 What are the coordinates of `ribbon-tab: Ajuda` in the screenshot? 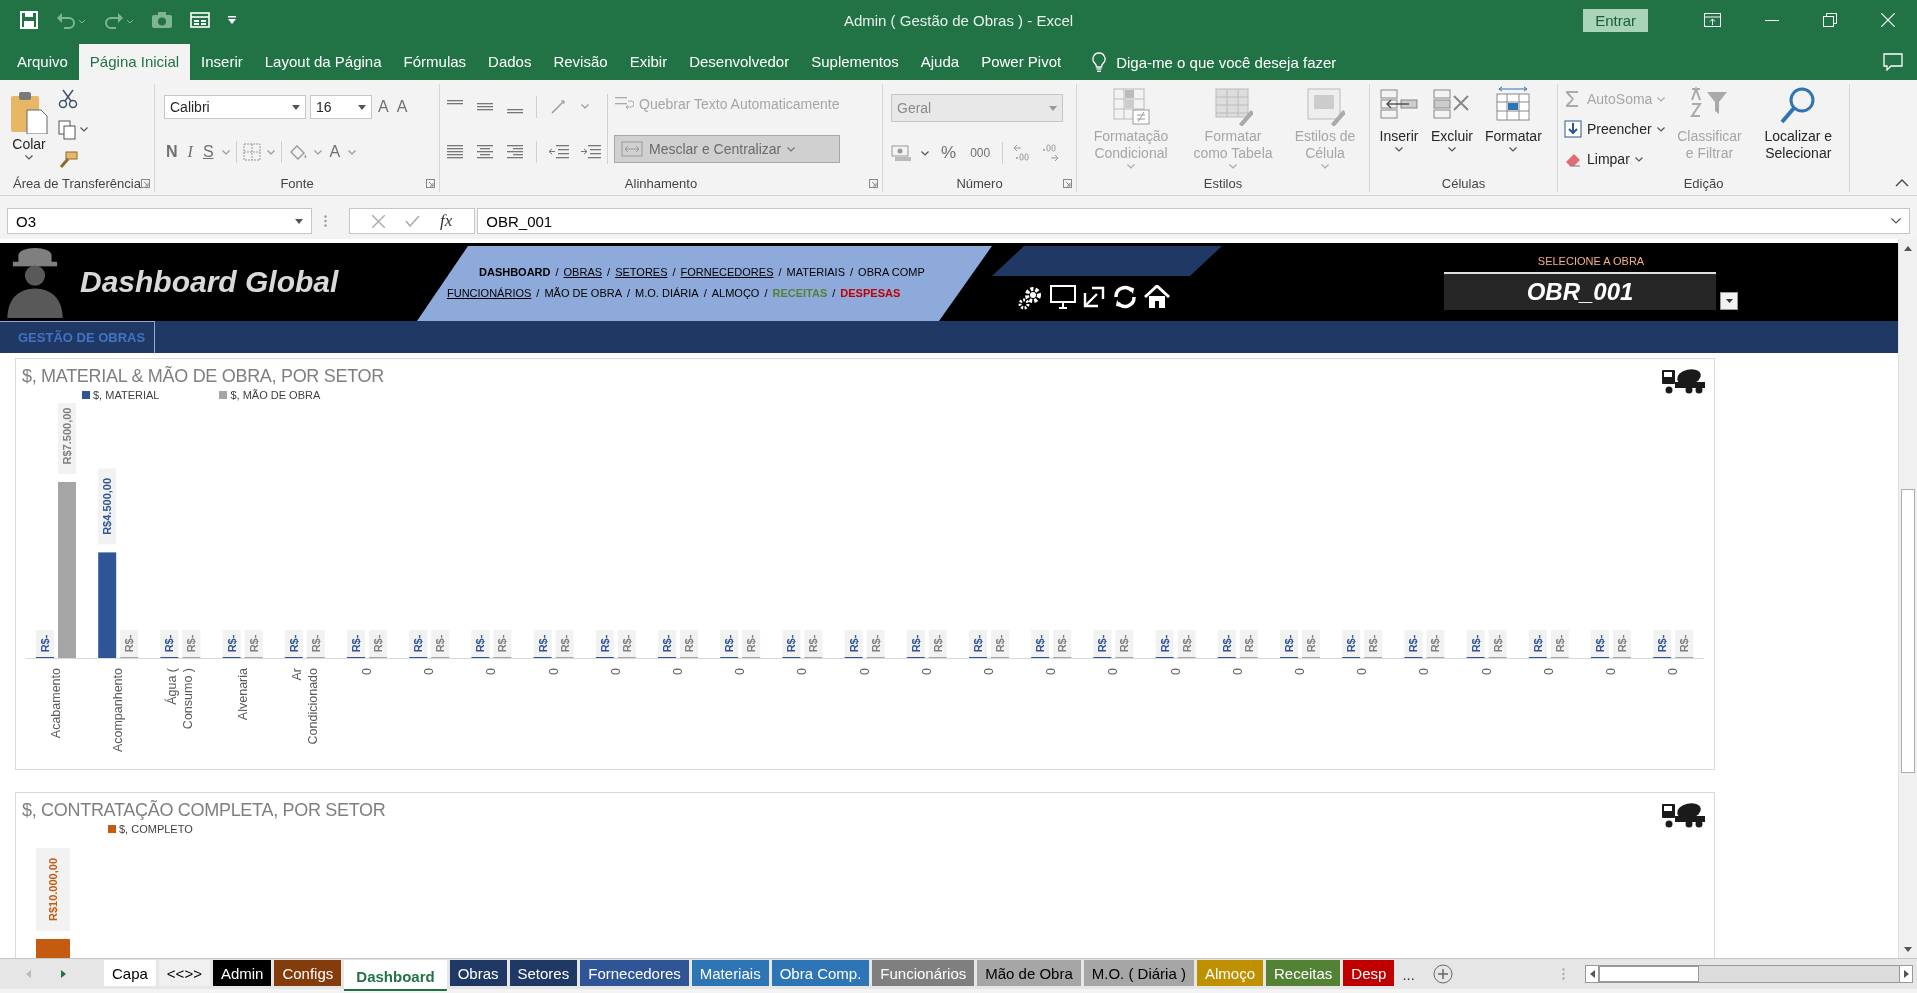 It's located at (940, 62).